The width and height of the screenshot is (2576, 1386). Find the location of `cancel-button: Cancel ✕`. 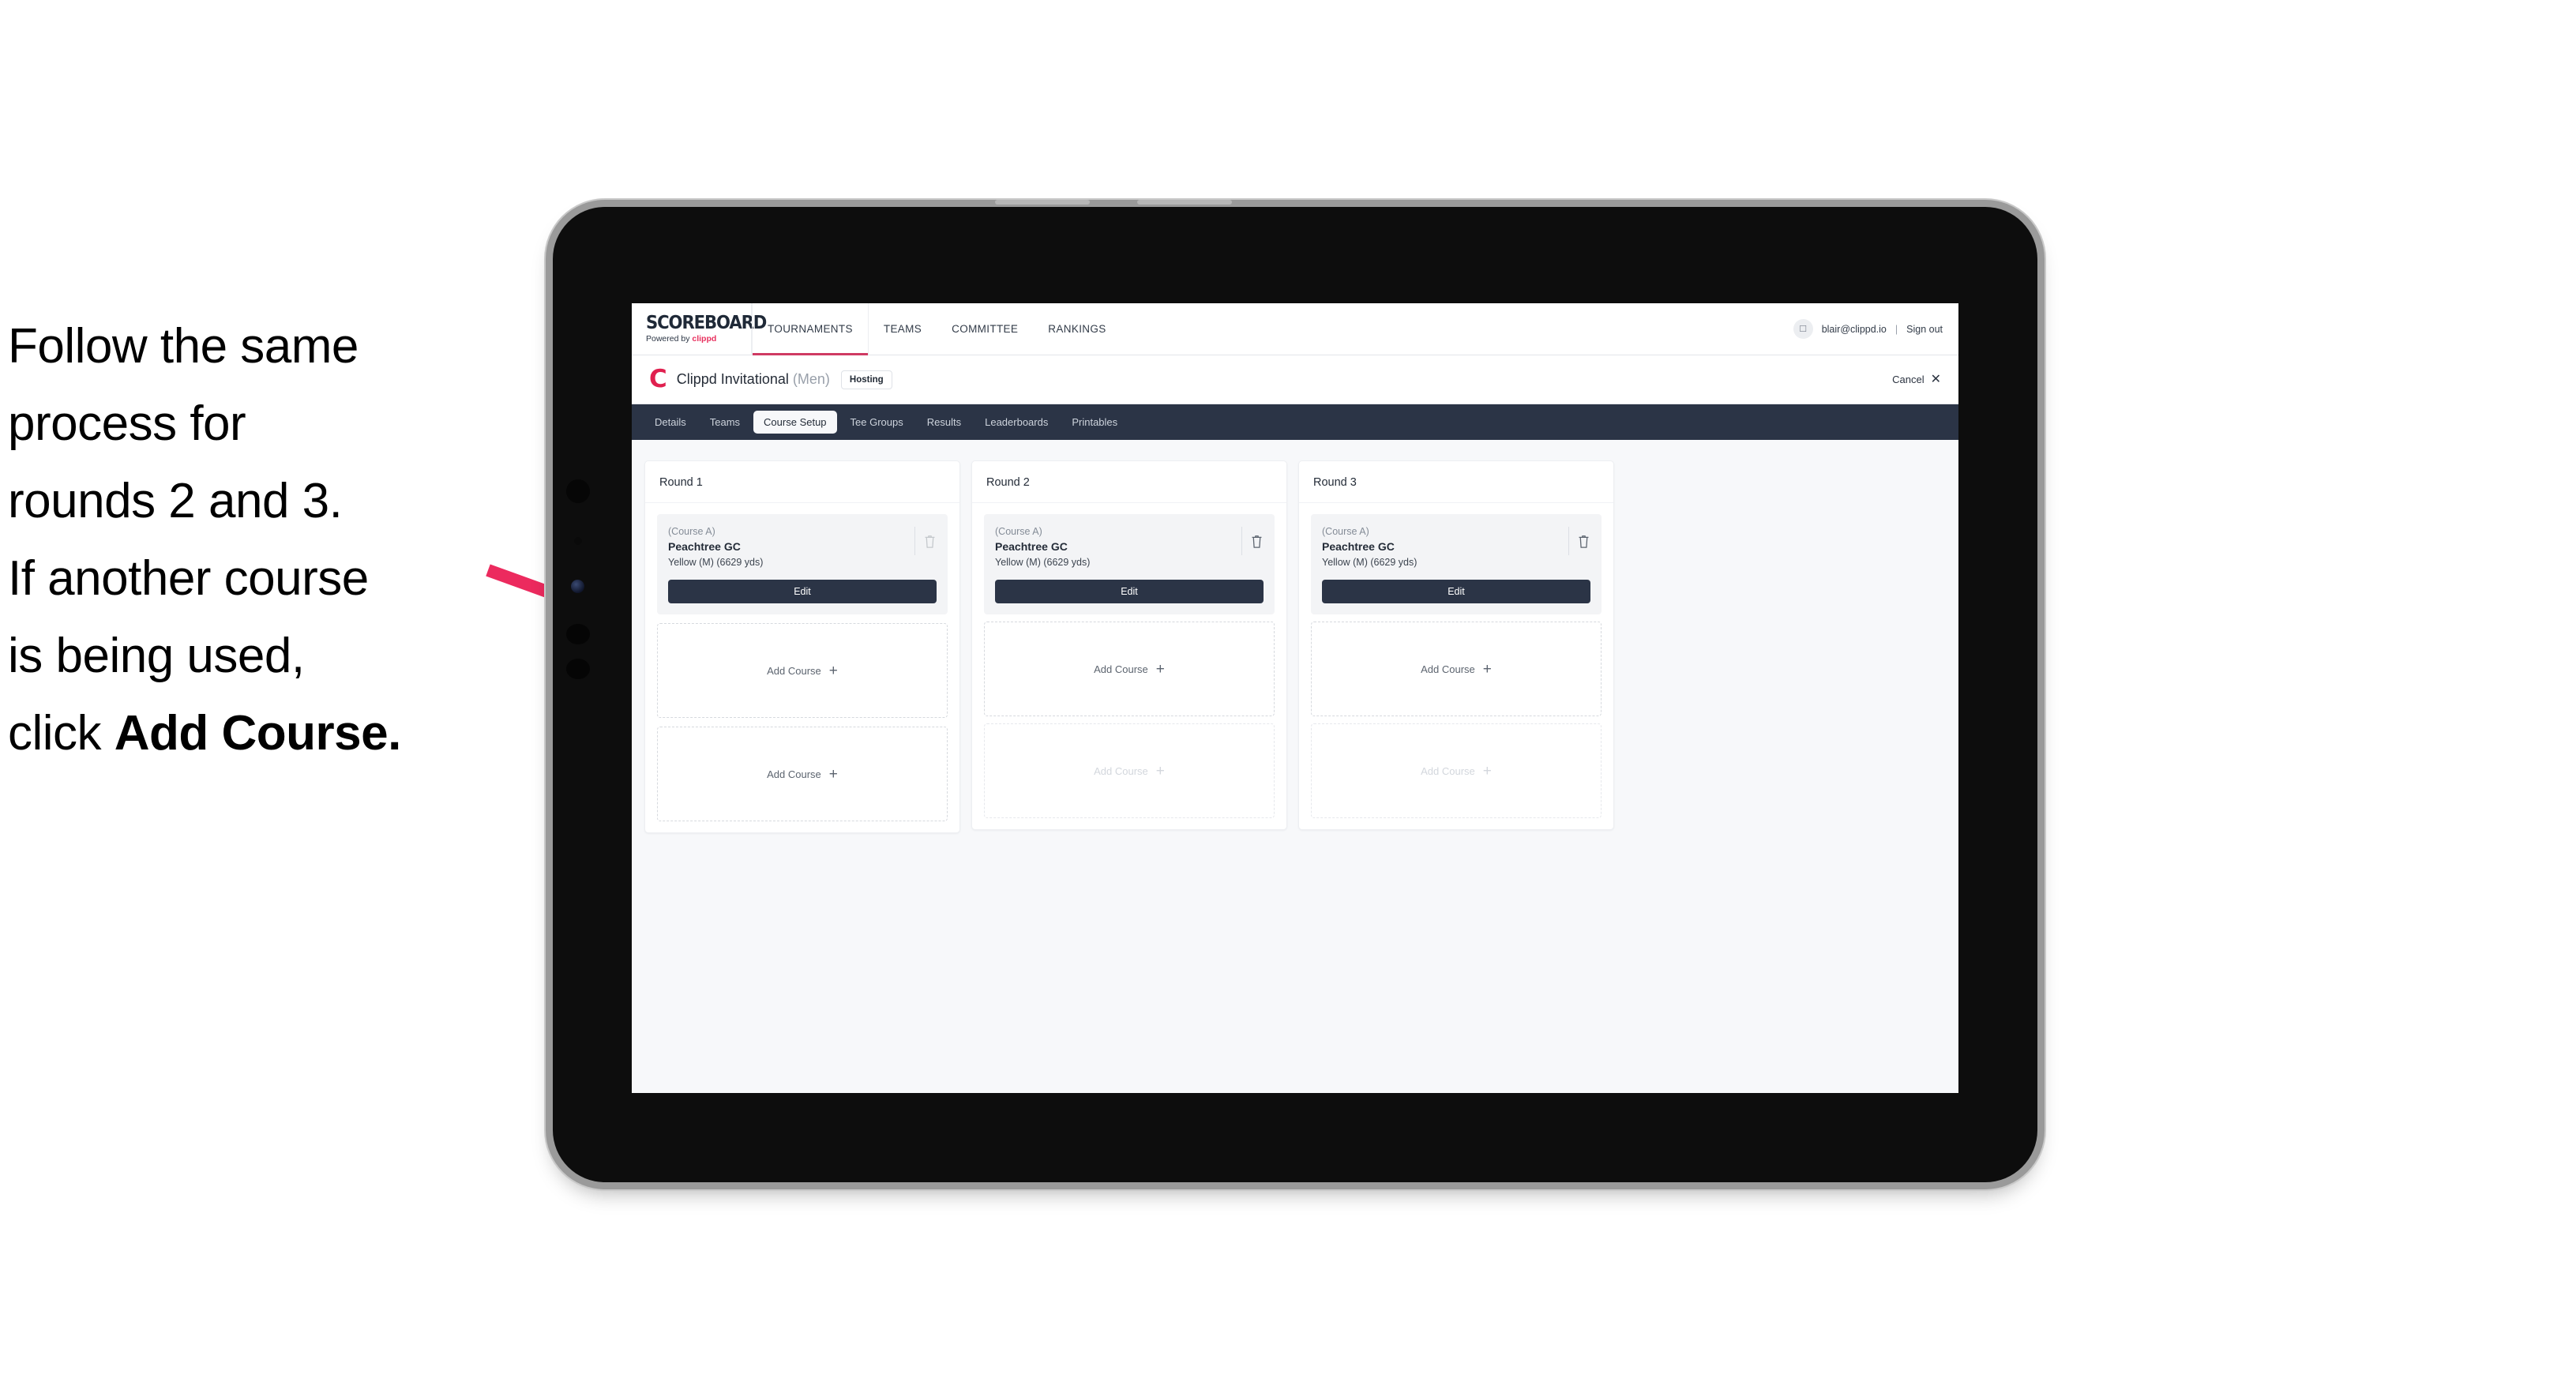

cancel-button: Cancel ✕ is located at coordinates (1916, 379).